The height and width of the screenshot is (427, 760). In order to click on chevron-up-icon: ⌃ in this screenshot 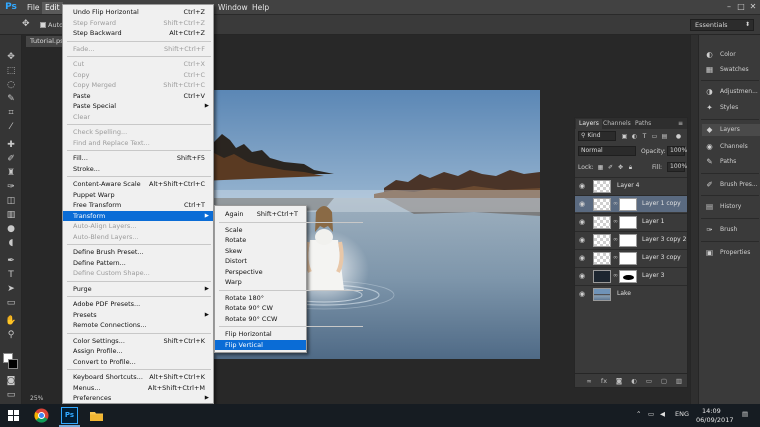, I will do `click(638, 414)`.